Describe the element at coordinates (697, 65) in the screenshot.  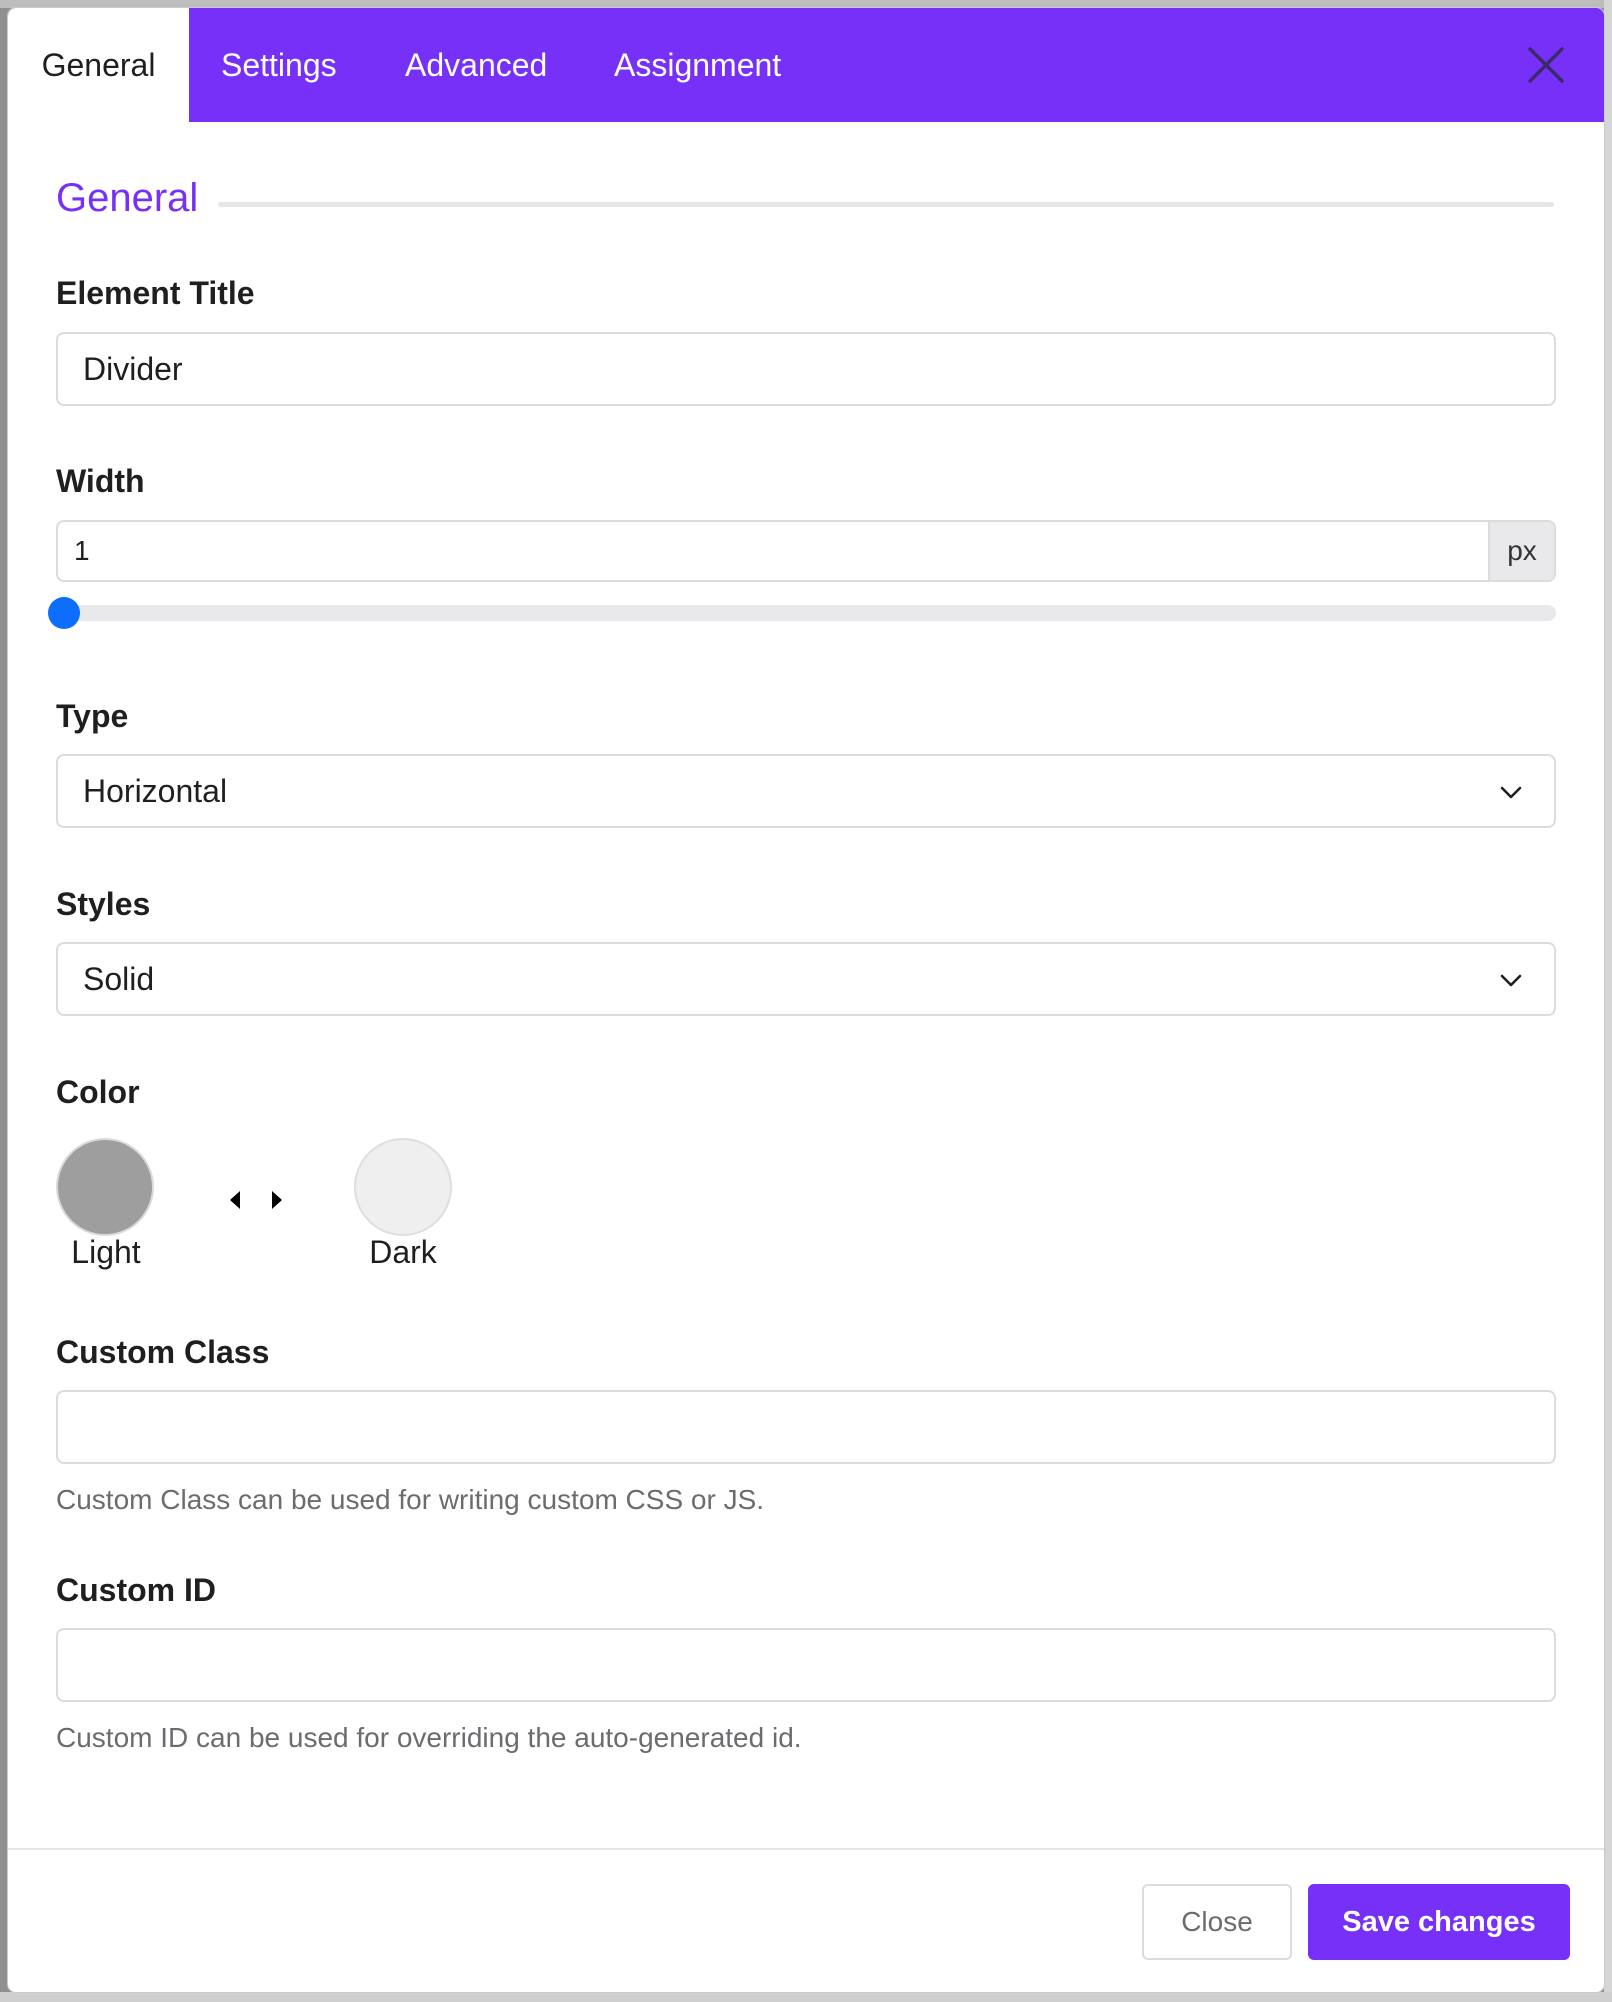
I see `tab-assignment: Assignment` at that location.